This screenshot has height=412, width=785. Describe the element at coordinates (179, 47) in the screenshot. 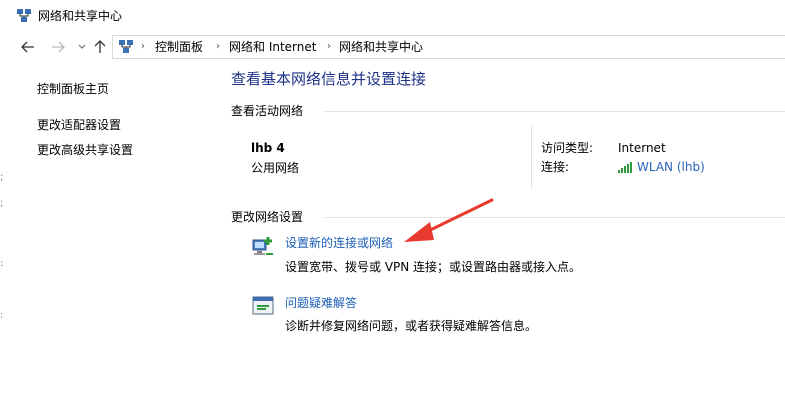

I see `breadcrumb-control-panel: 控制面板` at that location.